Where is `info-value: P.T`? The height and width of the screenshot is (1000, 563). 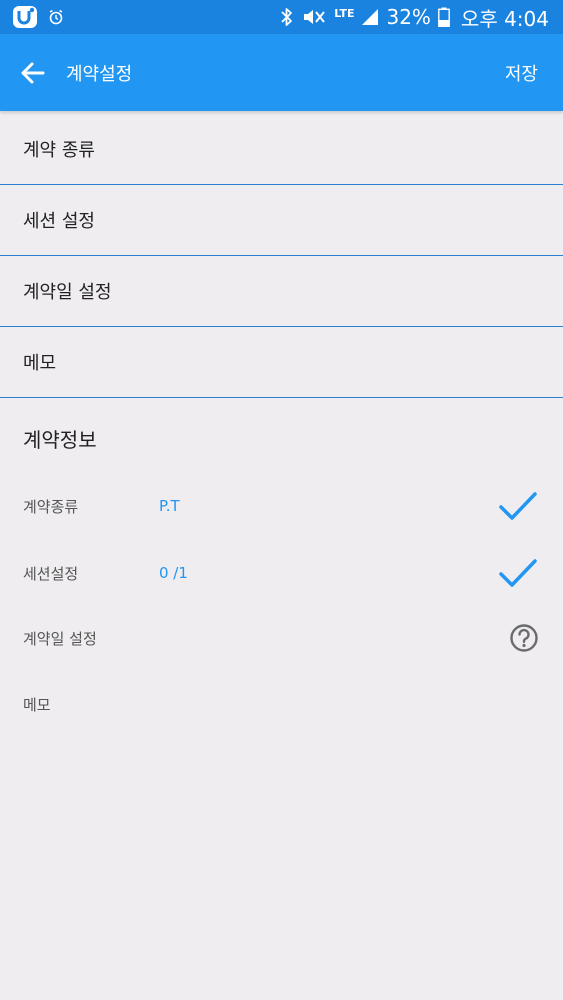 info-value: P.T is located at coordinates (169, 506).